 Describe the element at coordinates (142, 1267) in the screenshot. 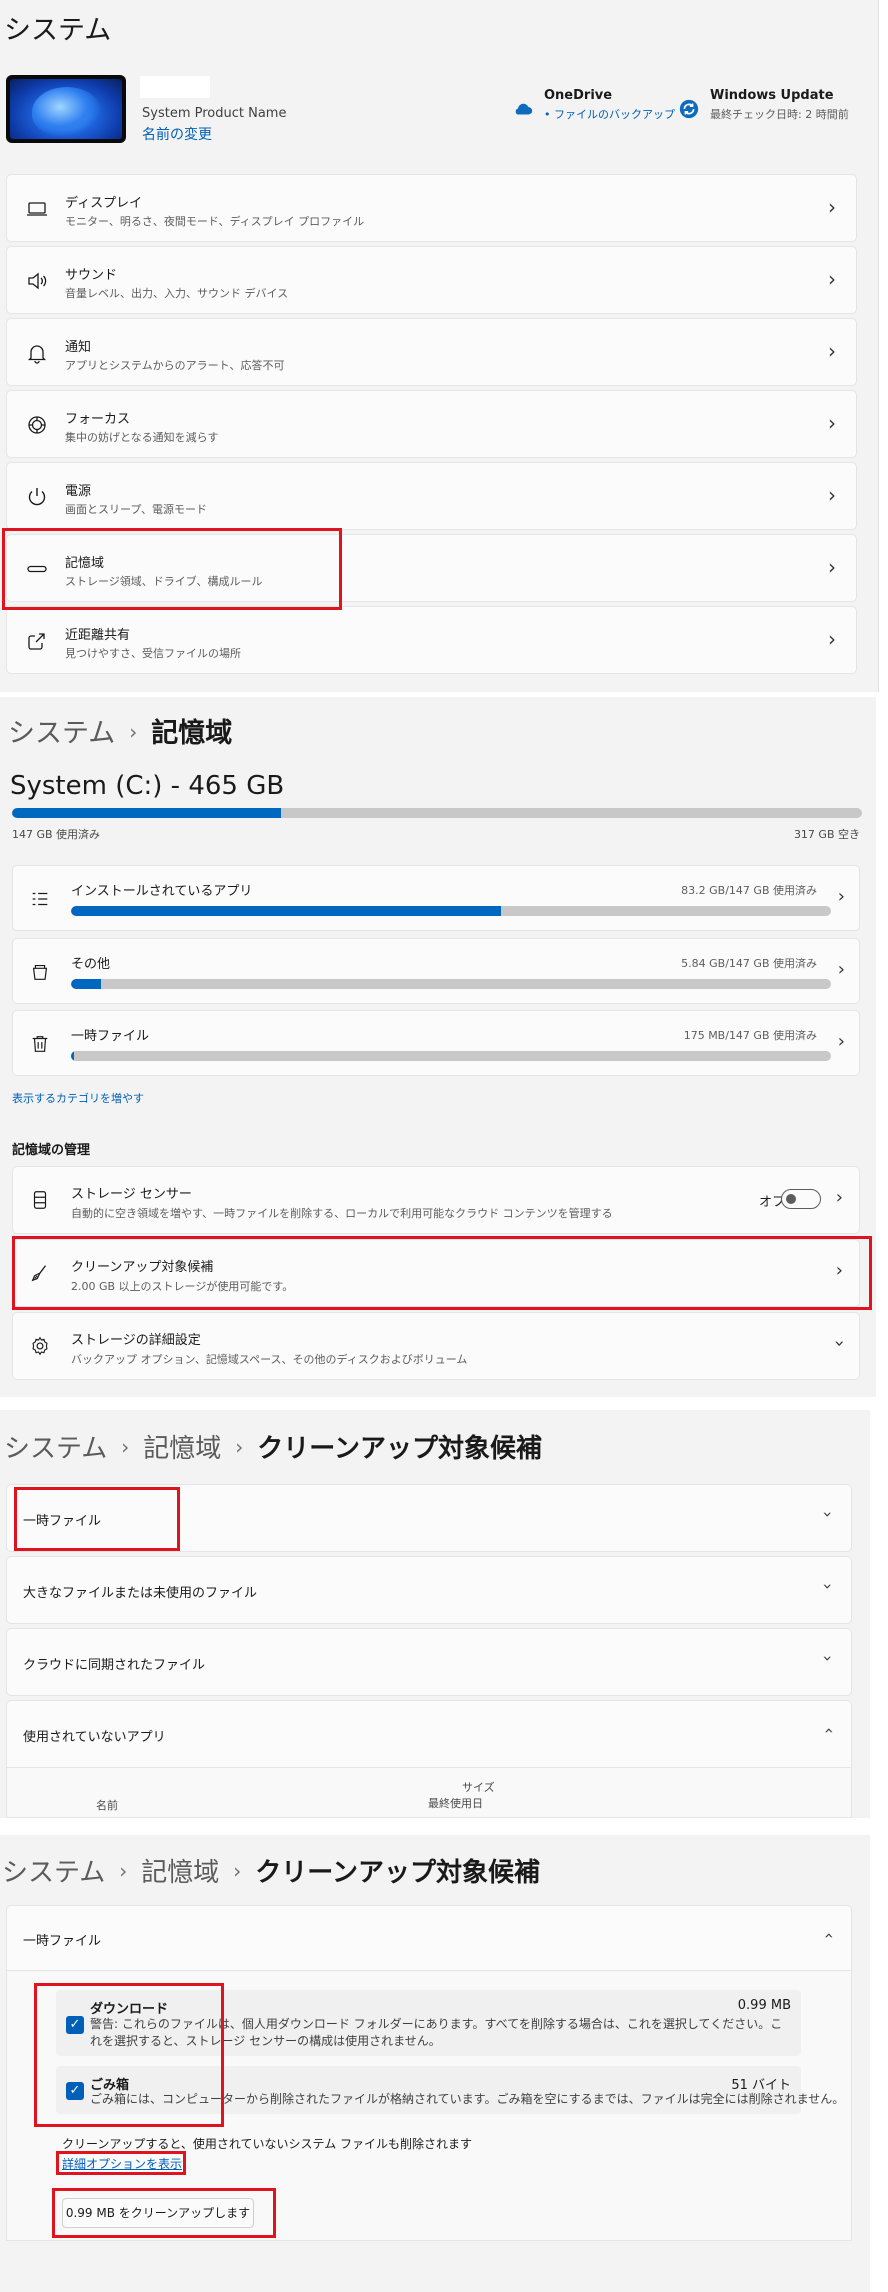

I see `management-item-title: クリーンアップ対象候補` at that location.